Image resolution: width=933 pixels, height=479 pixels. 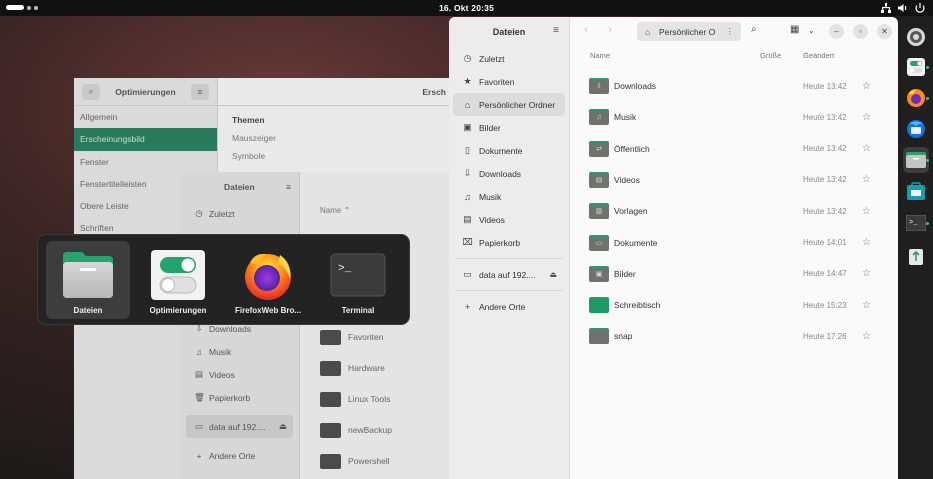 I want to click on table-row: ▤ Videos Heute 13:42 ☆, so click(x=734, y=180).